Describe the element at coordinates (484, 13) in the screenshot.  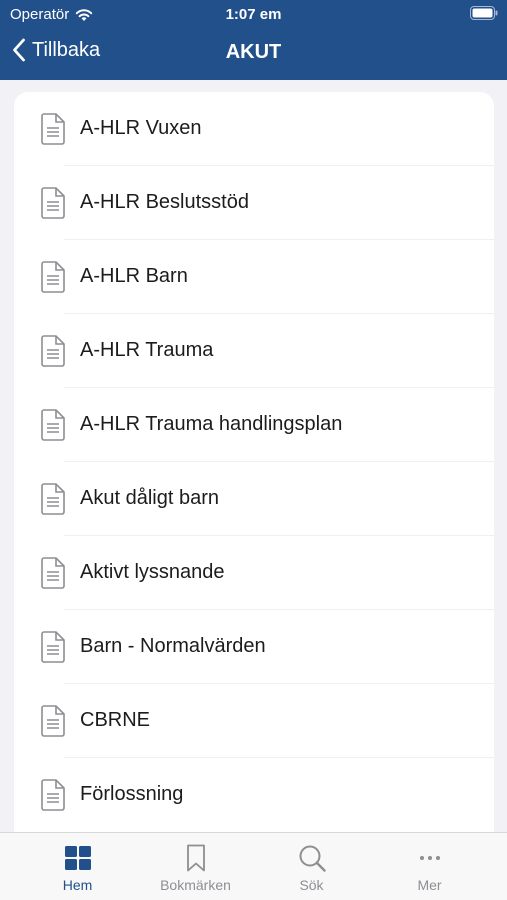
I see `battery-icon` at that location.